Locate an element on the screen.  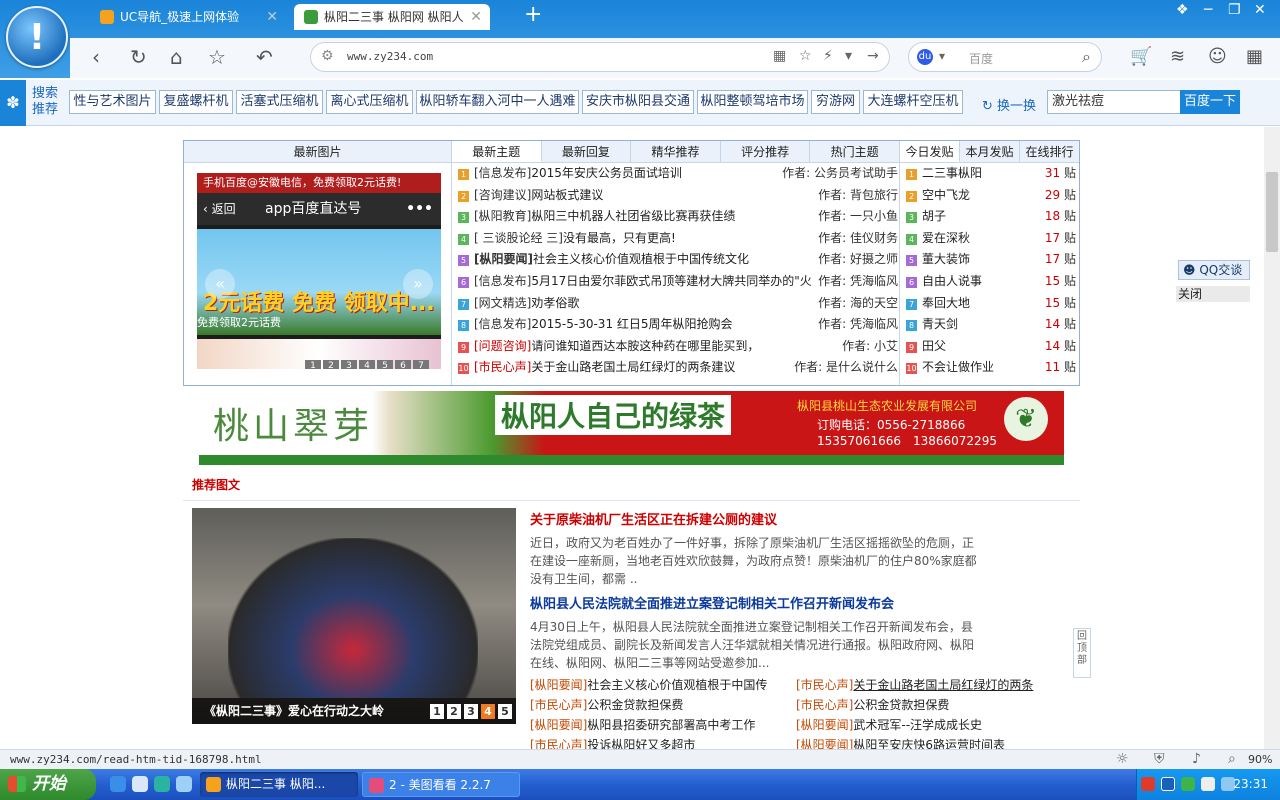
tab-rated: 评分推荐 is located at coordinates (766, 151).